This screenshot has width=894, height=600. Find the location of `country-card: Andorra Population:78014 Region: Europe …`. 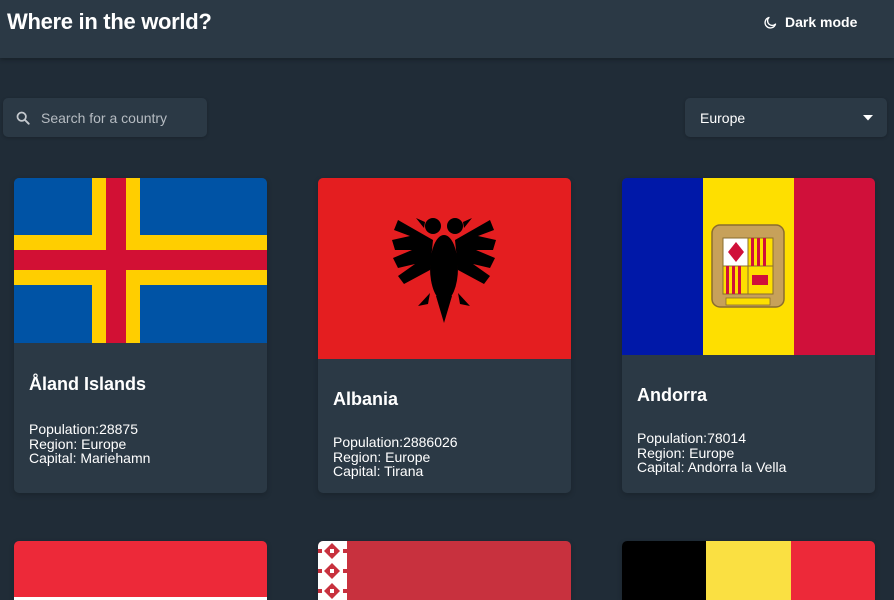

country-card: Andorra Population:78014 Region: Europe … is located at coordinates (748, 335).